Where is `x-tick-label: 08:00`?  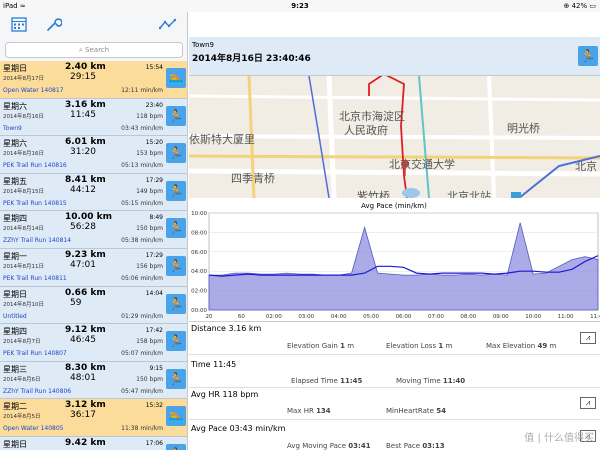
x-tick-label: 08:00 is located at coordinates (468, 317).